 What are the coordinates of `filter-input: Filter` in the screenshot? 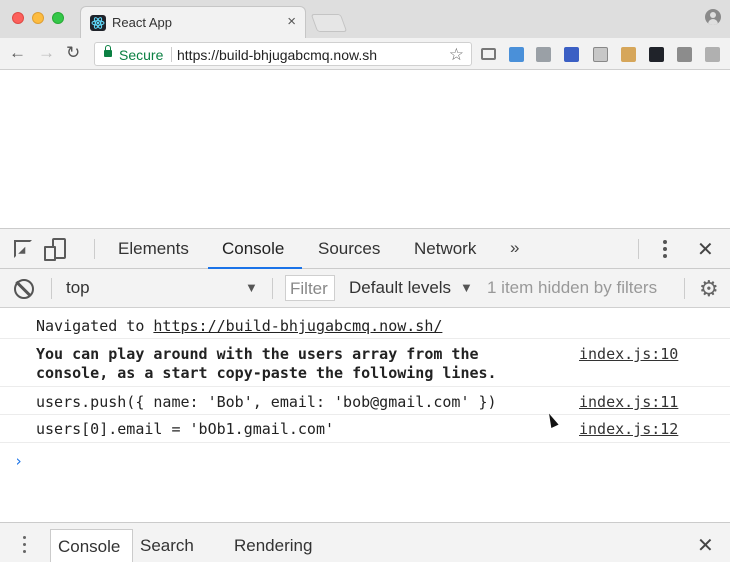 It's located at (310, 288).